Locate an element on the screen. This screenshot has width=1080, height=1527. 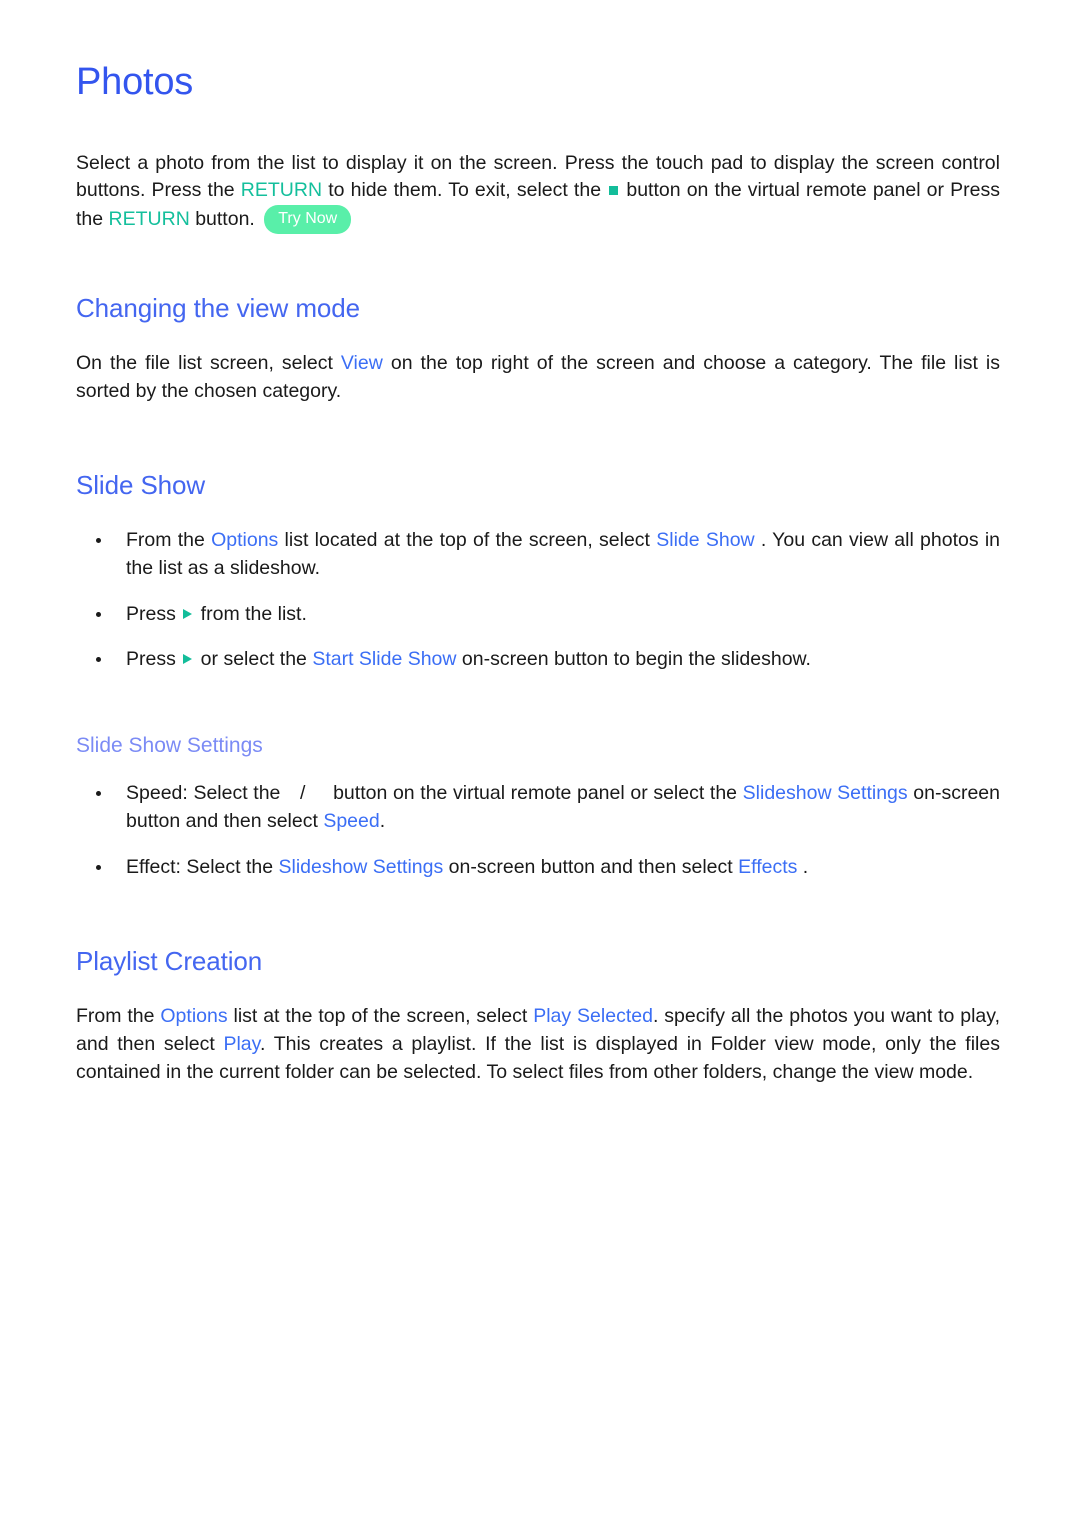
link-start-slide-show: Start Slide Show is located at coordinates (384, 659).